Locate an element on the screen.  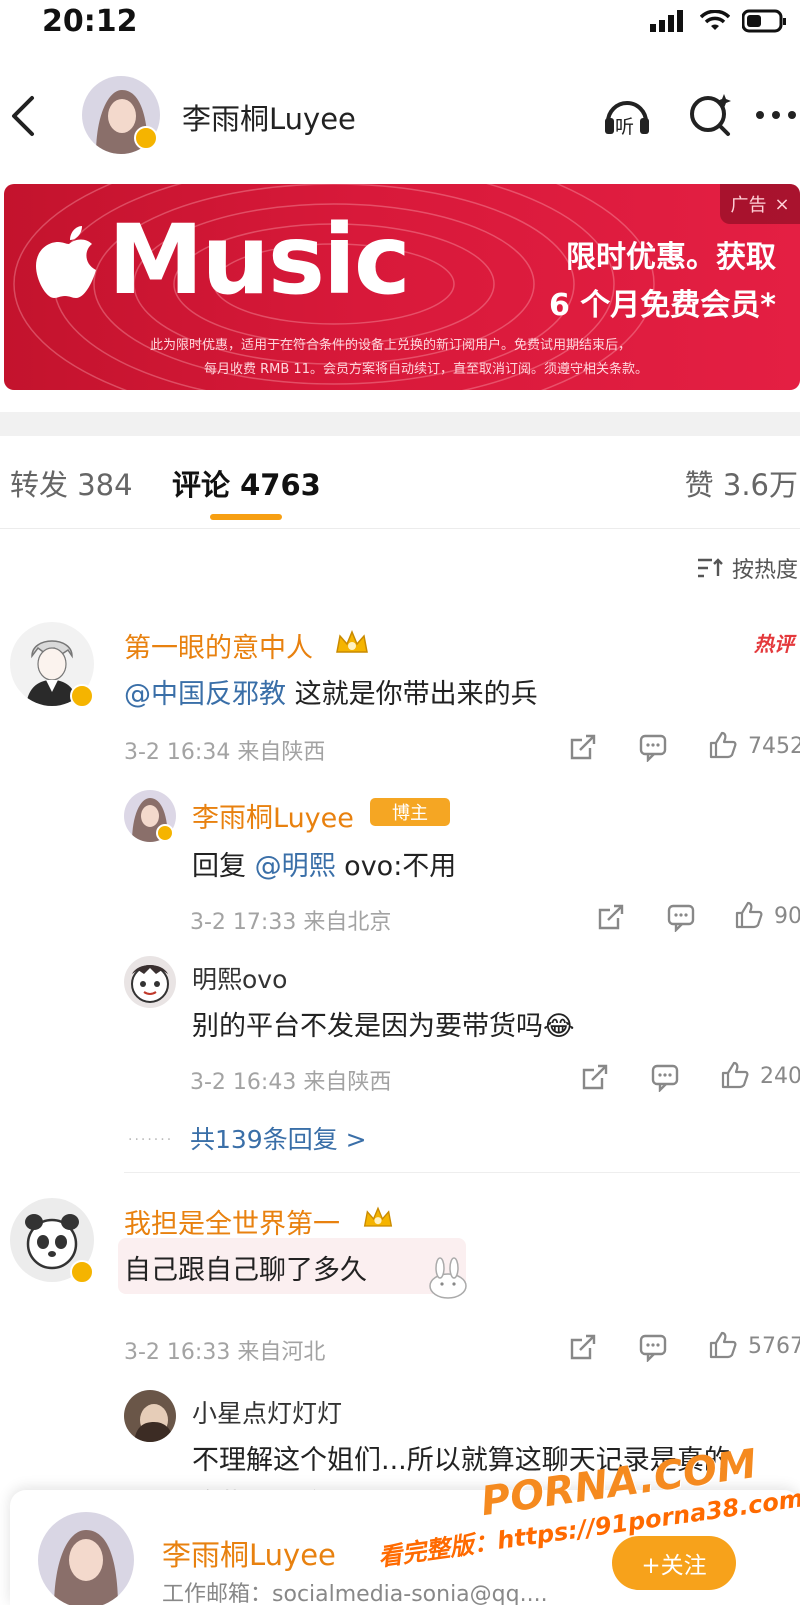
comment-author: 第一眼的意中人 is located at coordinates (218, 645).